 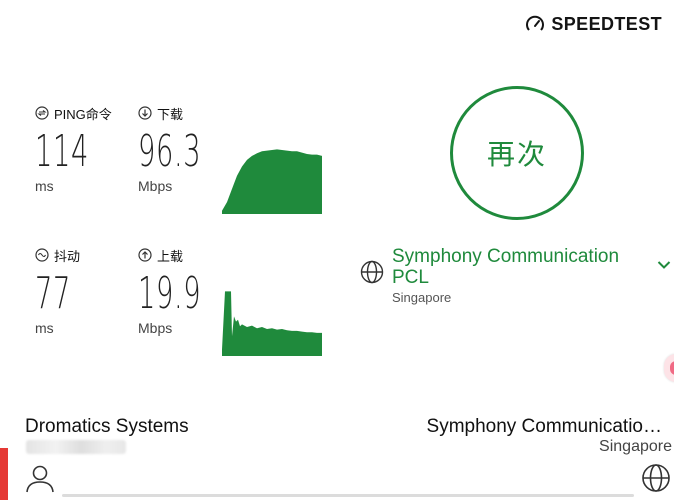 I want to click on download-chart, so click(x=272, y=181).